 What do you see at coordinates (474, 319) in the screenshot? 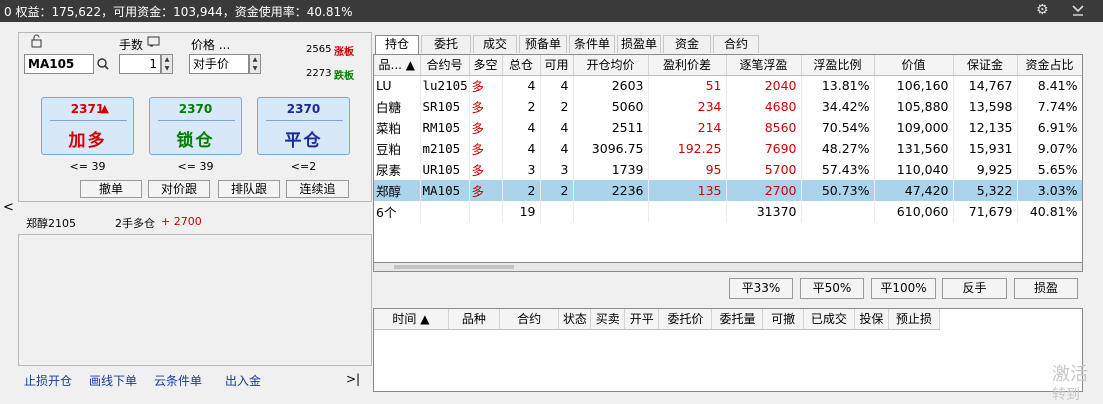
I see `column-header: 品种` at bounding box center [474, 319].